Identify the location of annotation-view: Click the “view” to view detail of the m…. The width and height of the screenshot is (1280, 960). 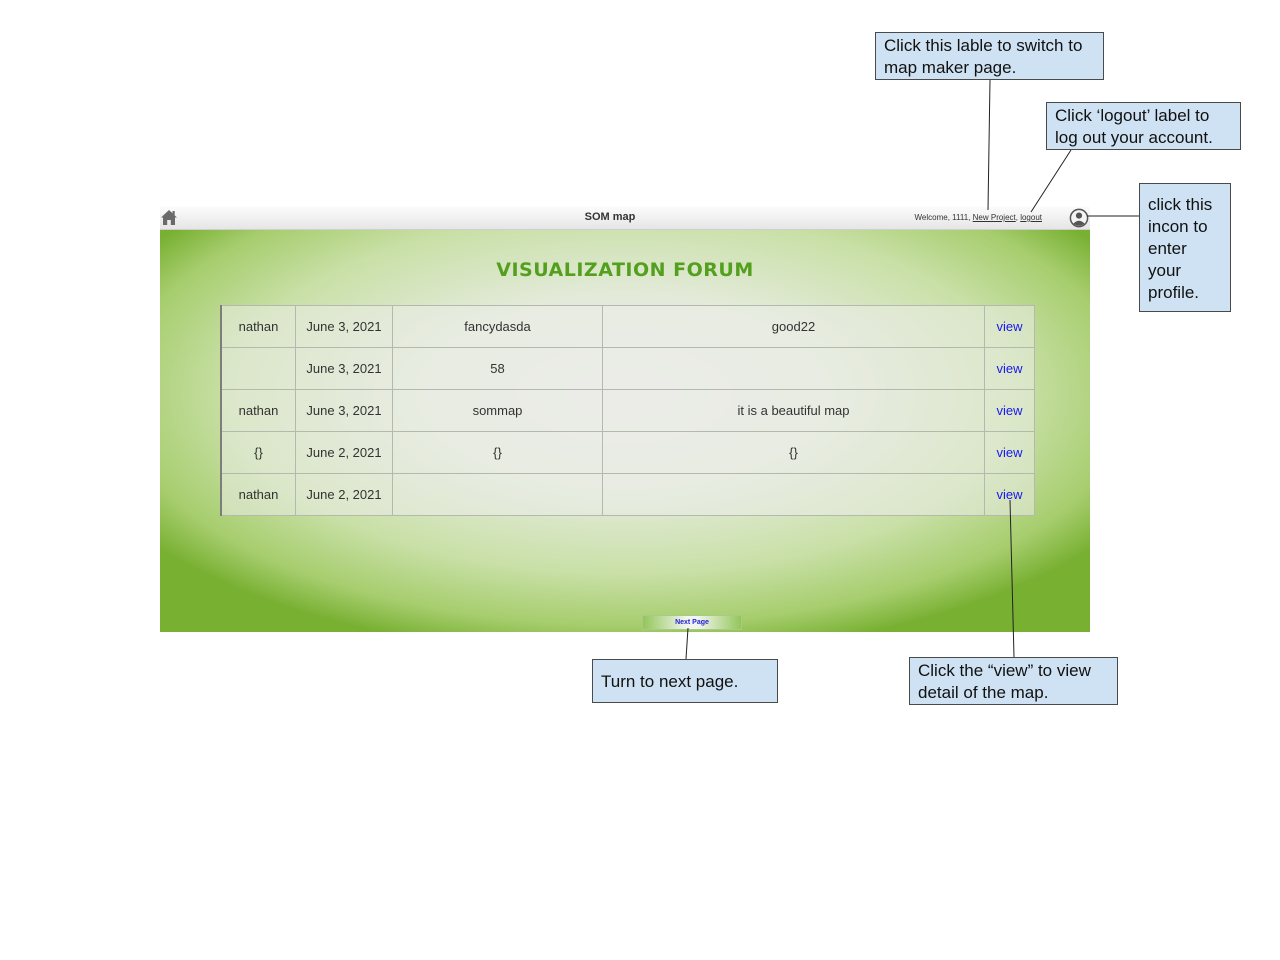
(1013, 681).